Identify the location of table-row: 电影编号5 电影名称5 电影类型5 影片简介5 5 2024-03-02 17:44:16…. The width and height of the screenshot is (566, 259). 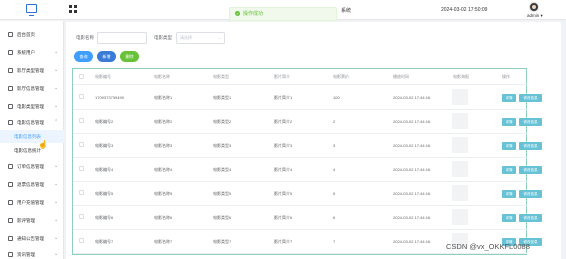
(307, 194).